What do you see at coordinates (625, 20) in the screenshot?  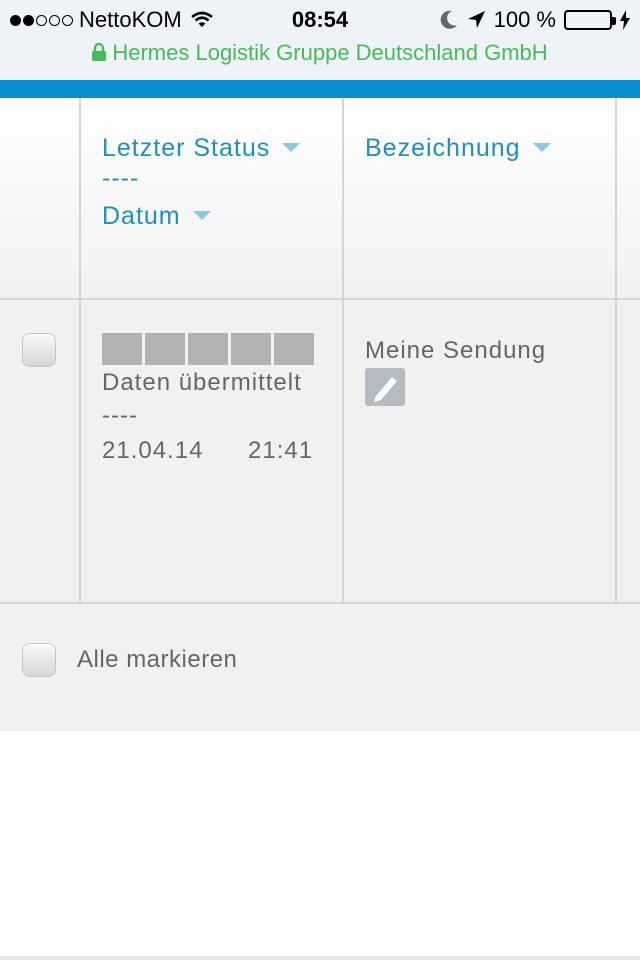 I see `charging-bolt-icon` at bounding box center [625, 20].